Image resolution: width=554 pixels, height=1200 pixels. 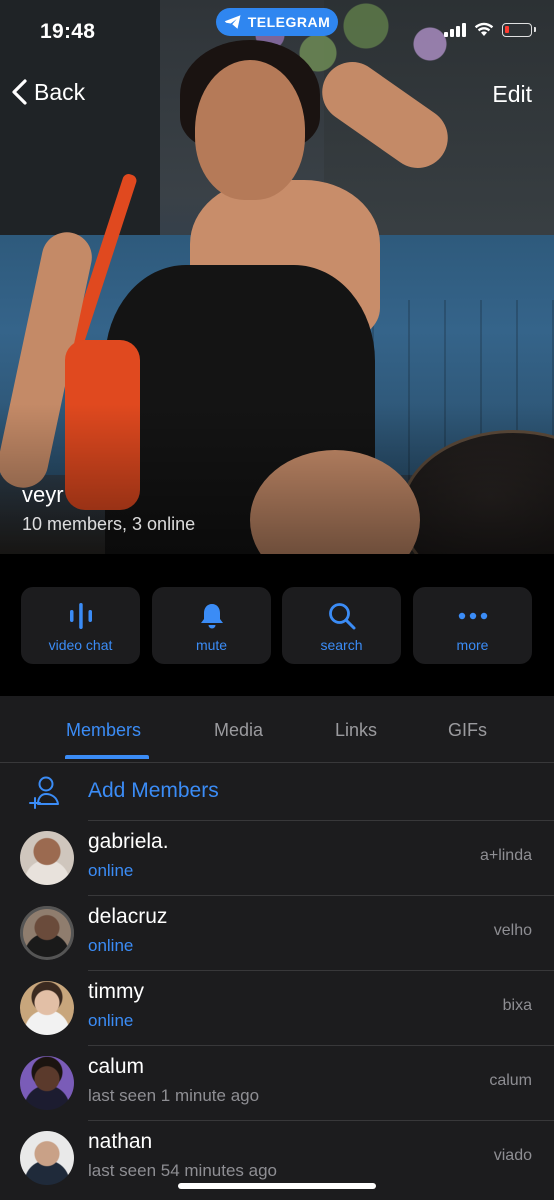 I want to click on telegram-pill: TELEGRAM, so click(x=277, y=22).